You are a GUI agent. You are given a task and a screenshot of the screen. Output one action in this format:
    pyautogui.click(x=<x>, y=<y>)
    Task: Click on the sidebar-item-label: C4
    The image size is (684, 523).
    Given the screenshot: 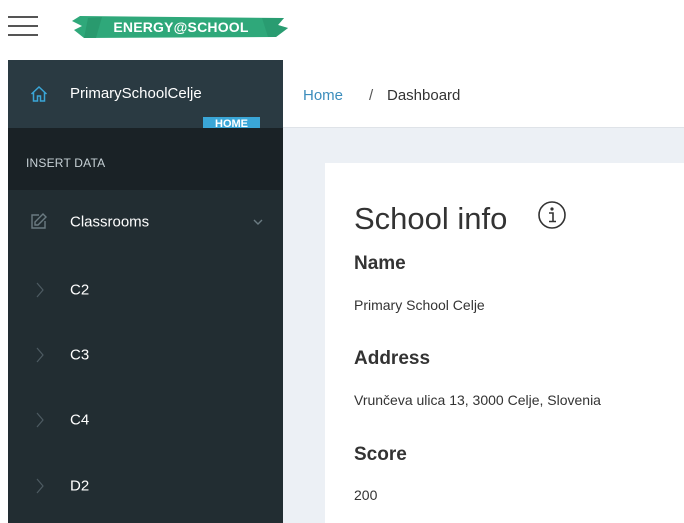 What is the action you would take?
    pyautogui.click(x=80, y=420)
    